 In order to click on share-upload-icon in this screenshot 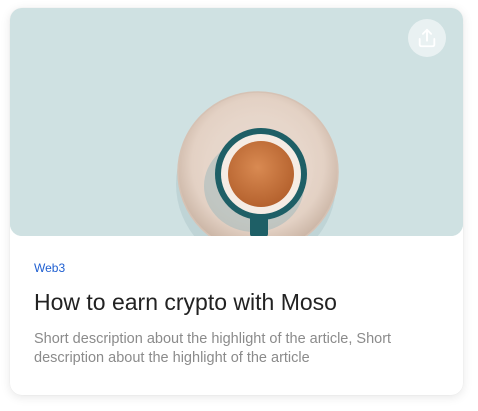, I will do `click(427, 38)`.